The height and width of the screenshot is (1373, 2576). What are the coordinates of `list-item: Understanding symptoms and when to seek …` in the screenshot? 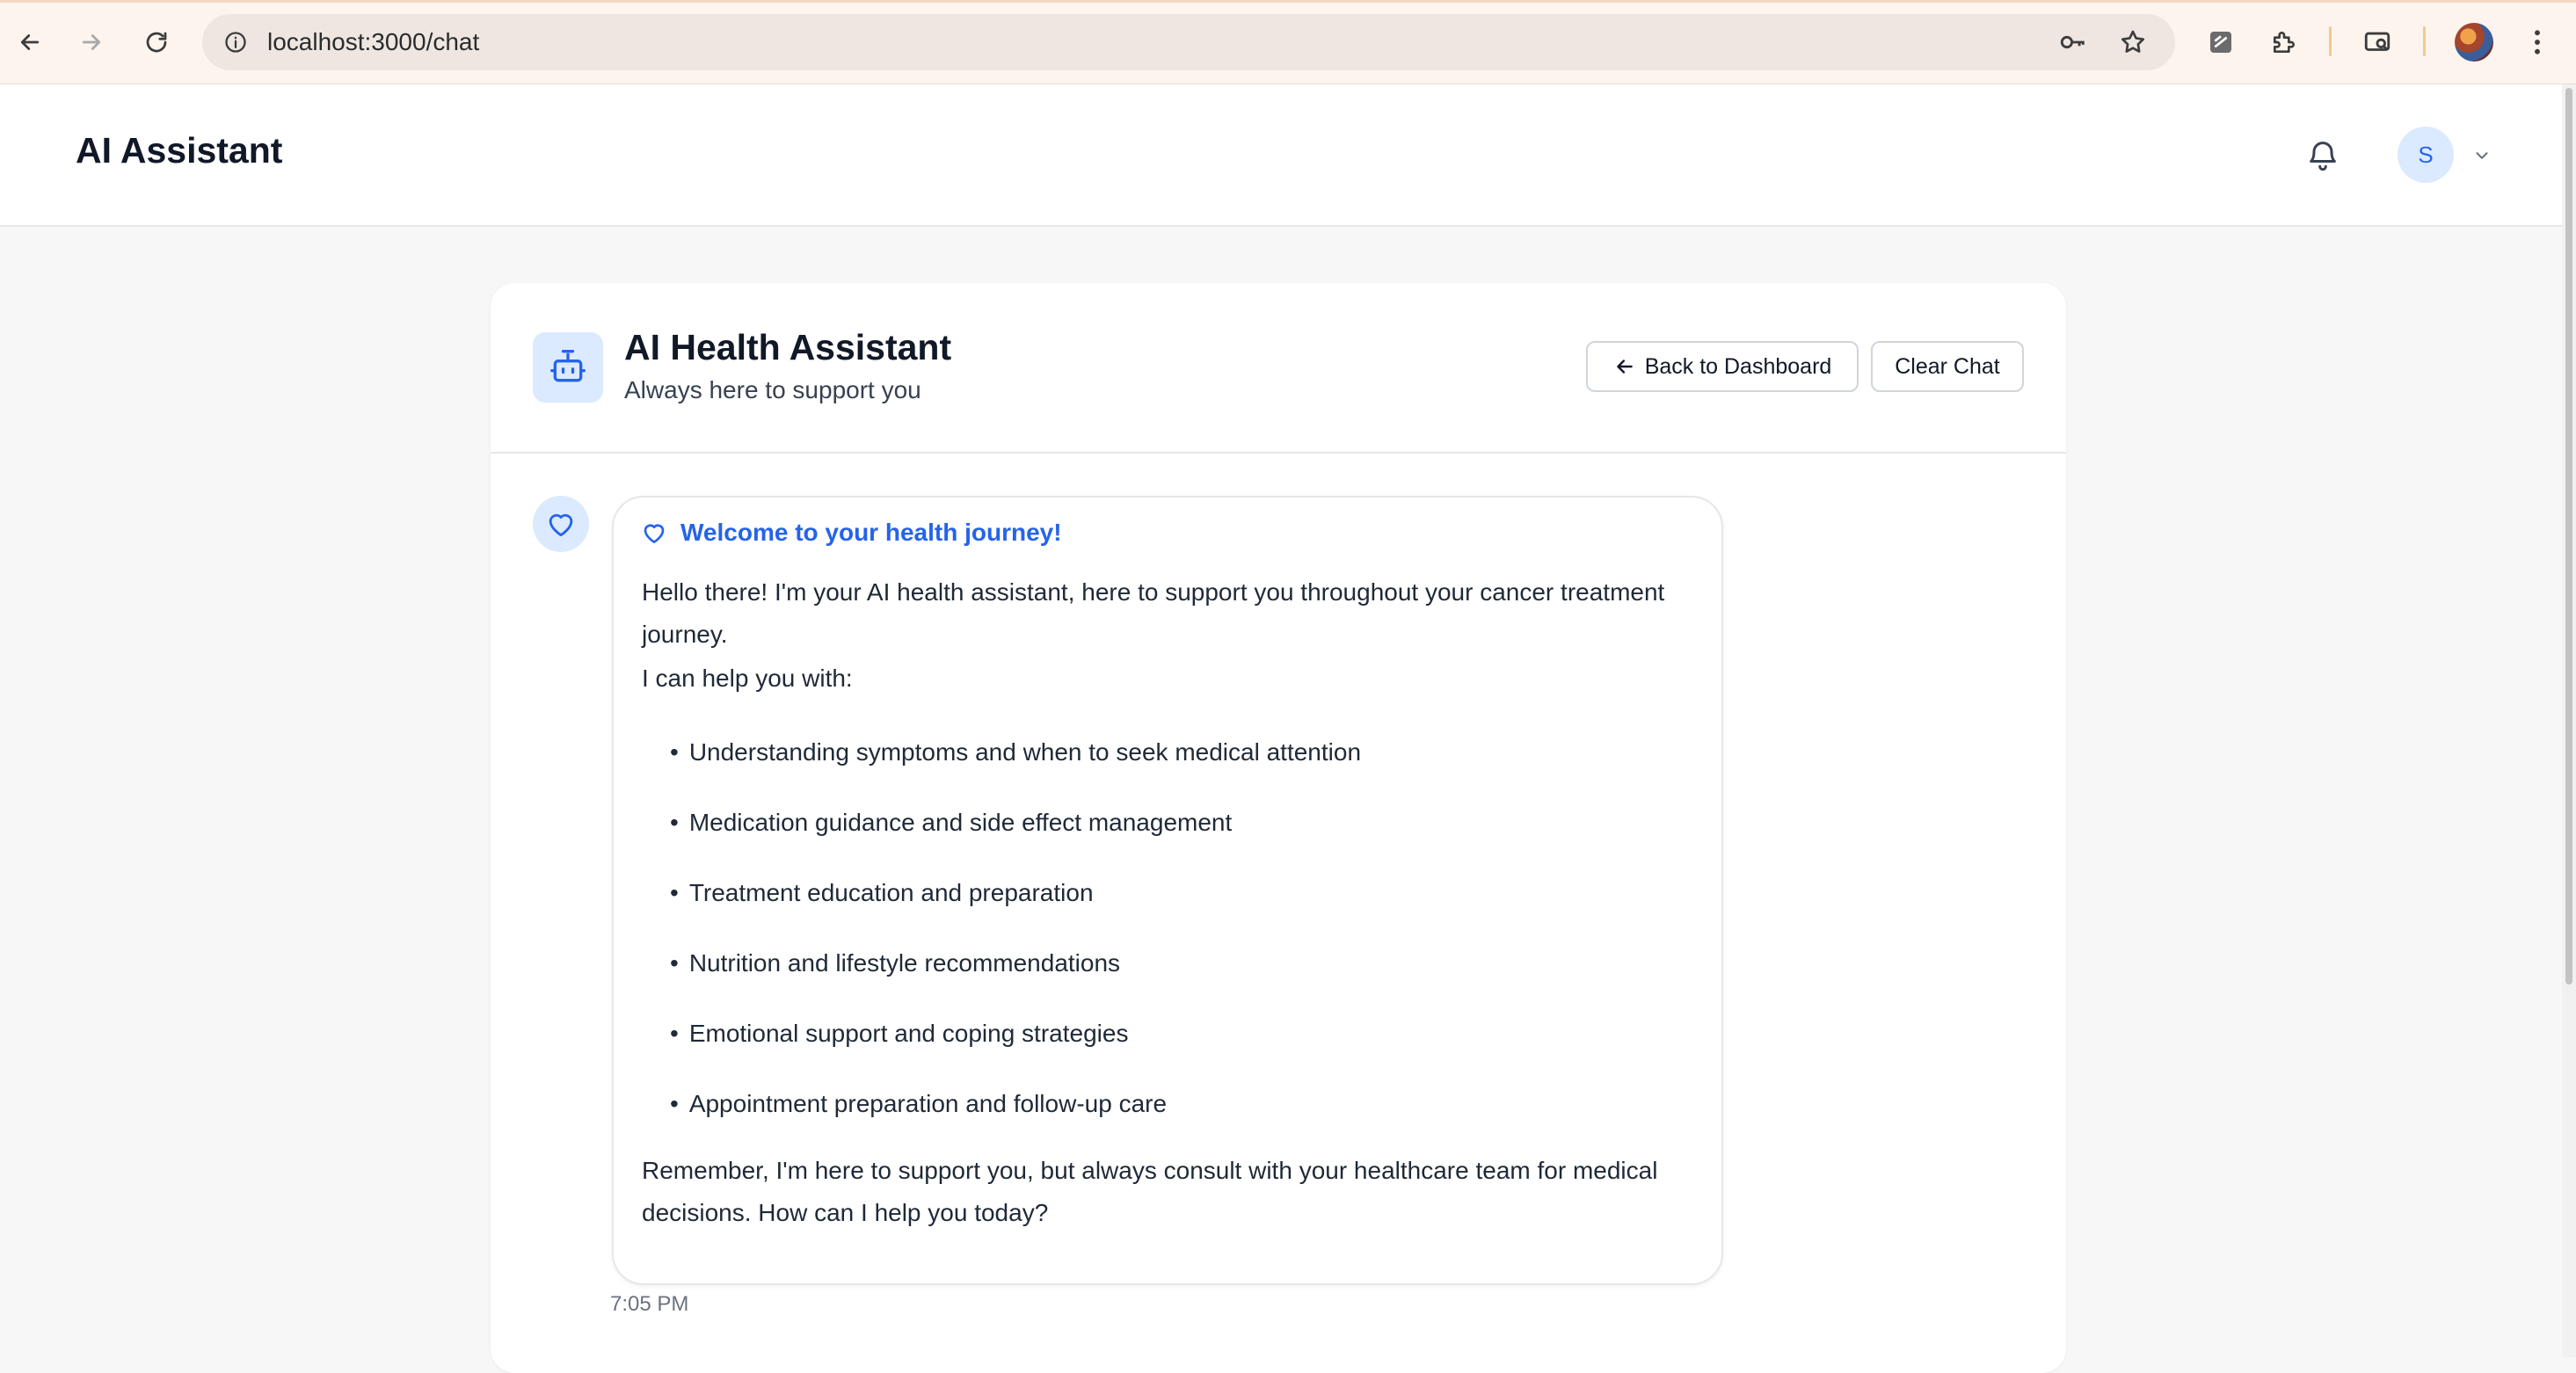 It's located at (1015, 752).